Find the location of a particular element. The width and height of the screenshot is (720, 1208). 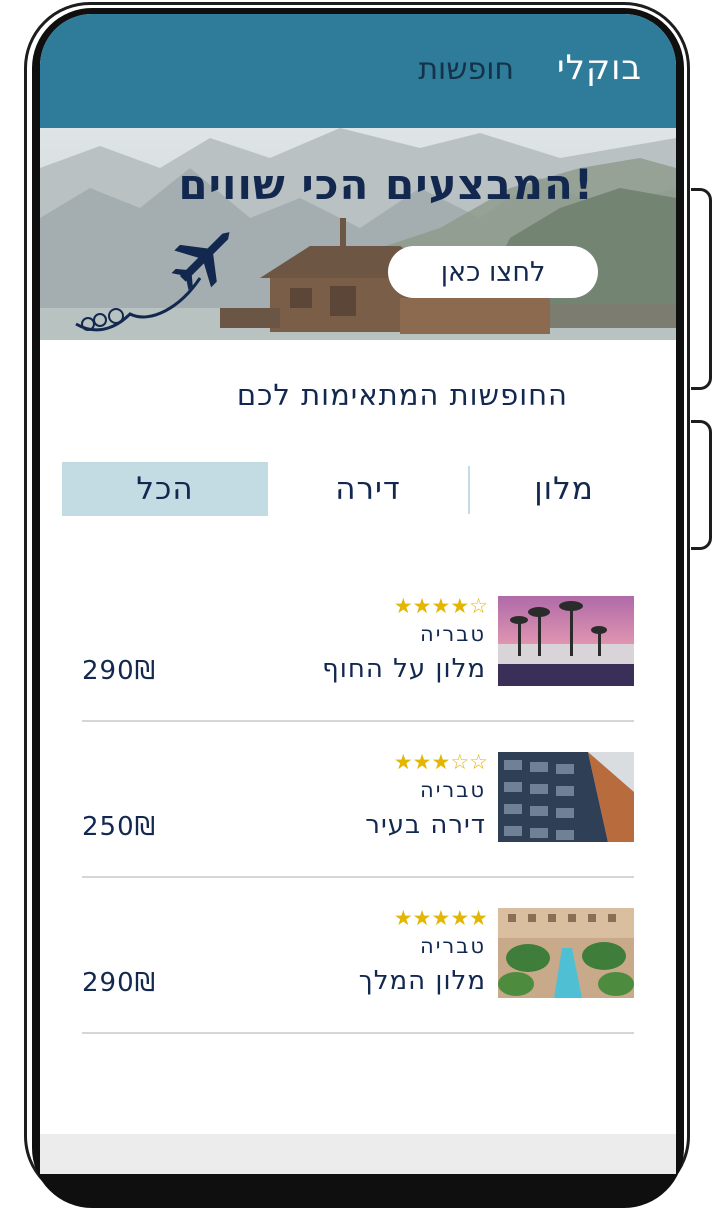

nav-link-vacations: חופשות is located at coordinates (466, 69).